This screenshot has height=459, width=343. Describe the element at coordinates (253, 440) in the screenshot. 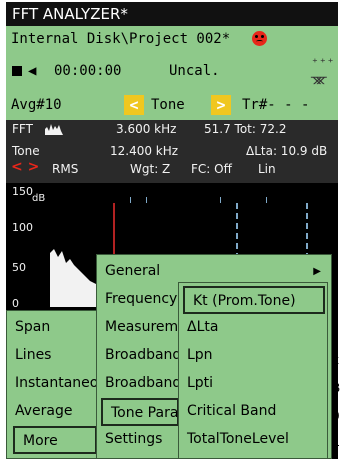

I see `tone-item-total-tone-level: TotalToneLevel` at that location.